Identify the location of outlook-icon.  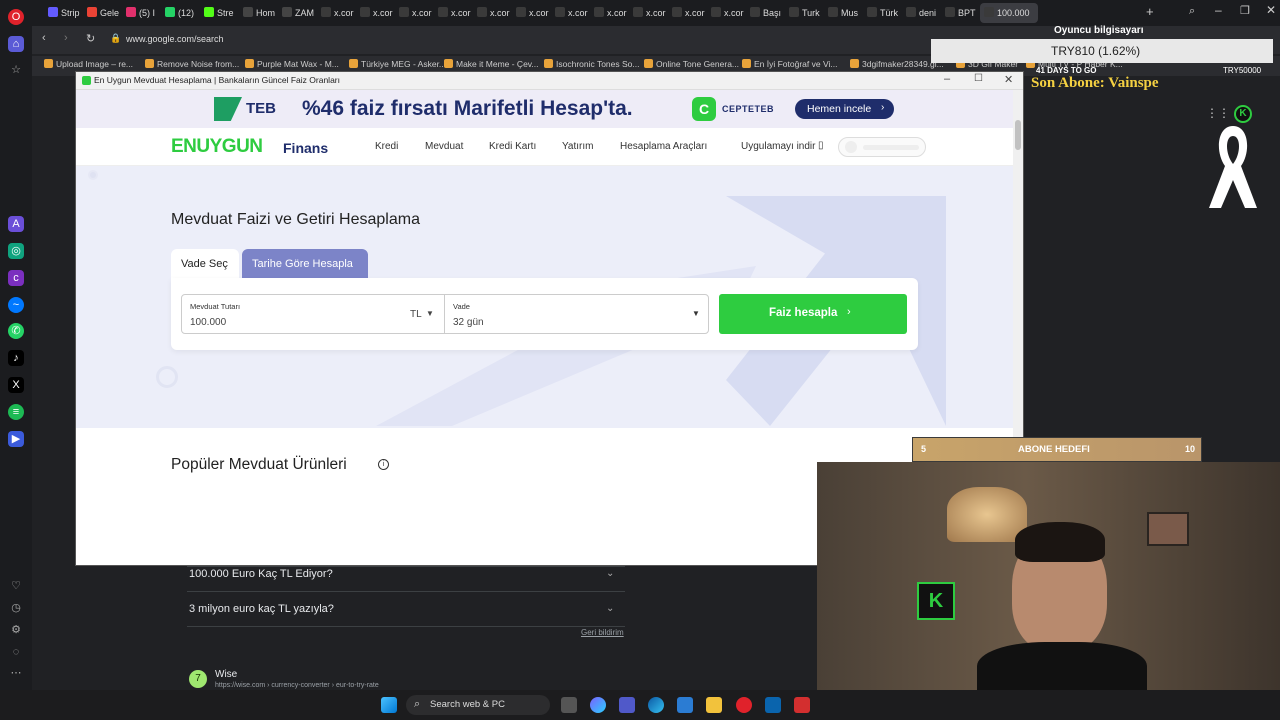
(773, 705).